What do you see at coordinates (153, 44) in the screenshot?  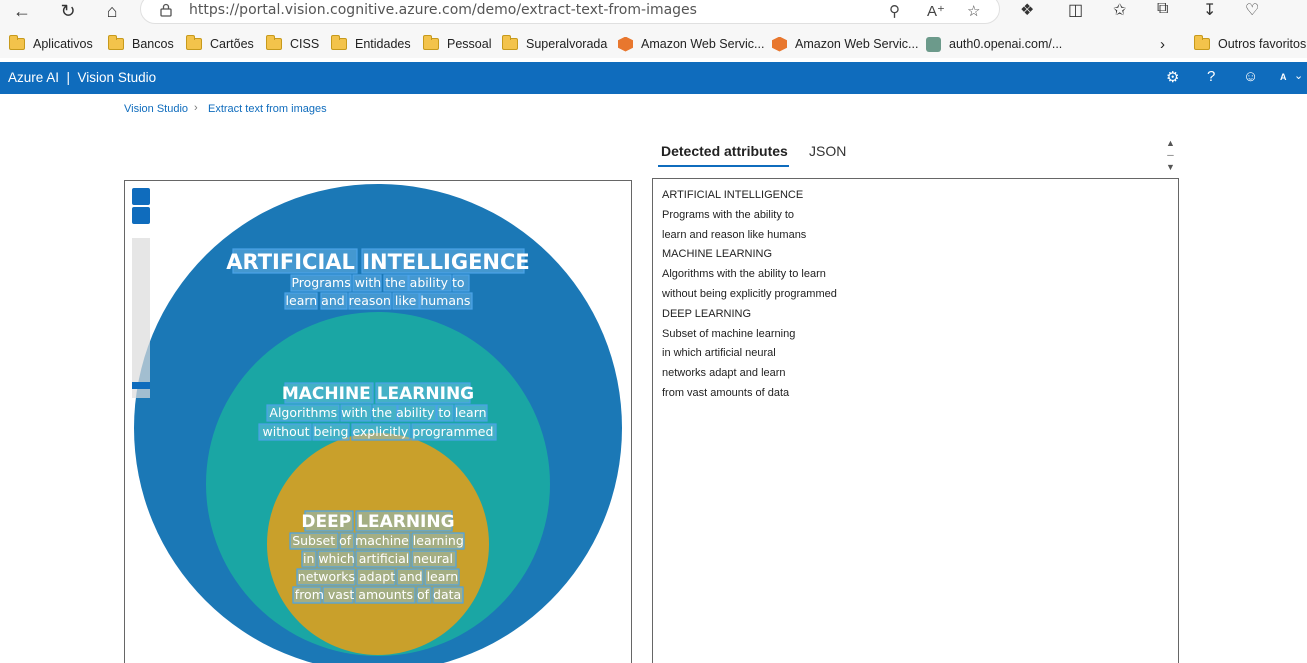 I see `bookmark-label: Bancos` at bounding box center [153, 44].